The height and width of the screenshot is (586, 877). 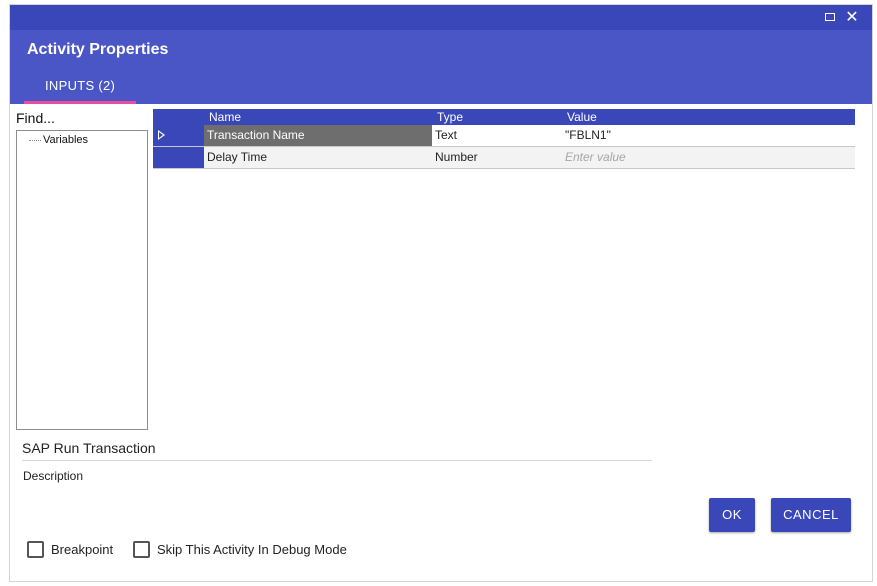 What do you see at coordinates (500, 157) in the screenshot?
I see `cell-type: Number` at bounding box center [500, 157].